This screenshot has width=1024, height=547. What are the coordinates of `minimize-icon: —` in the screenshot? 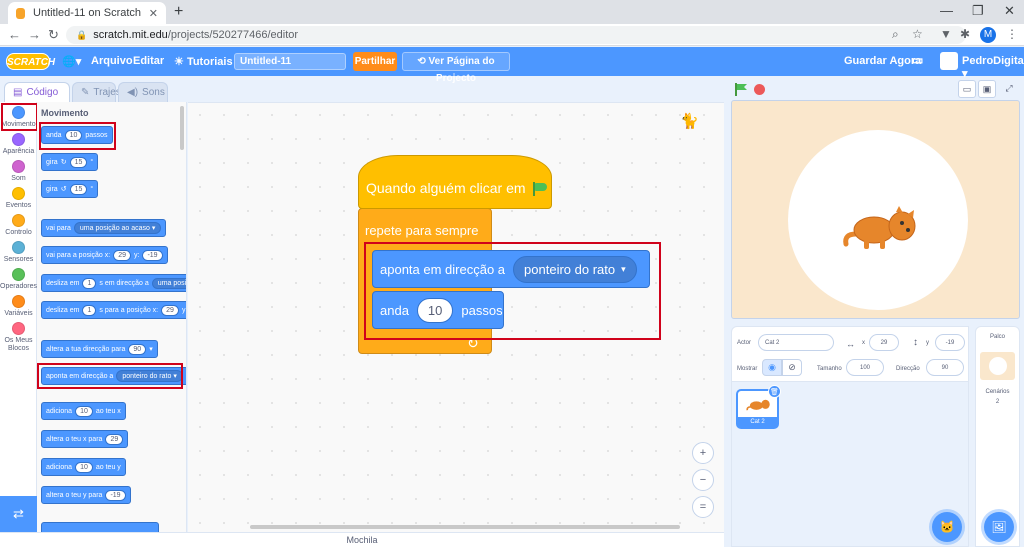 It's located at (946, 10).